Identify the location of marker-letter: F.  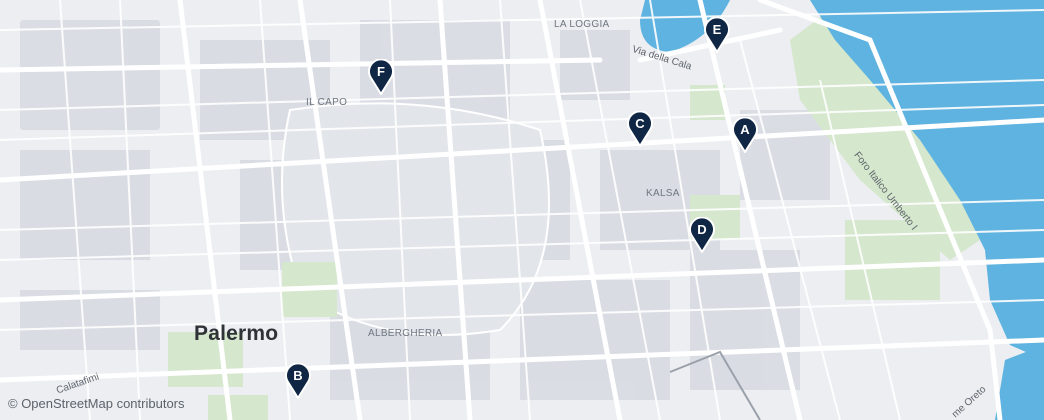
(381, 71).